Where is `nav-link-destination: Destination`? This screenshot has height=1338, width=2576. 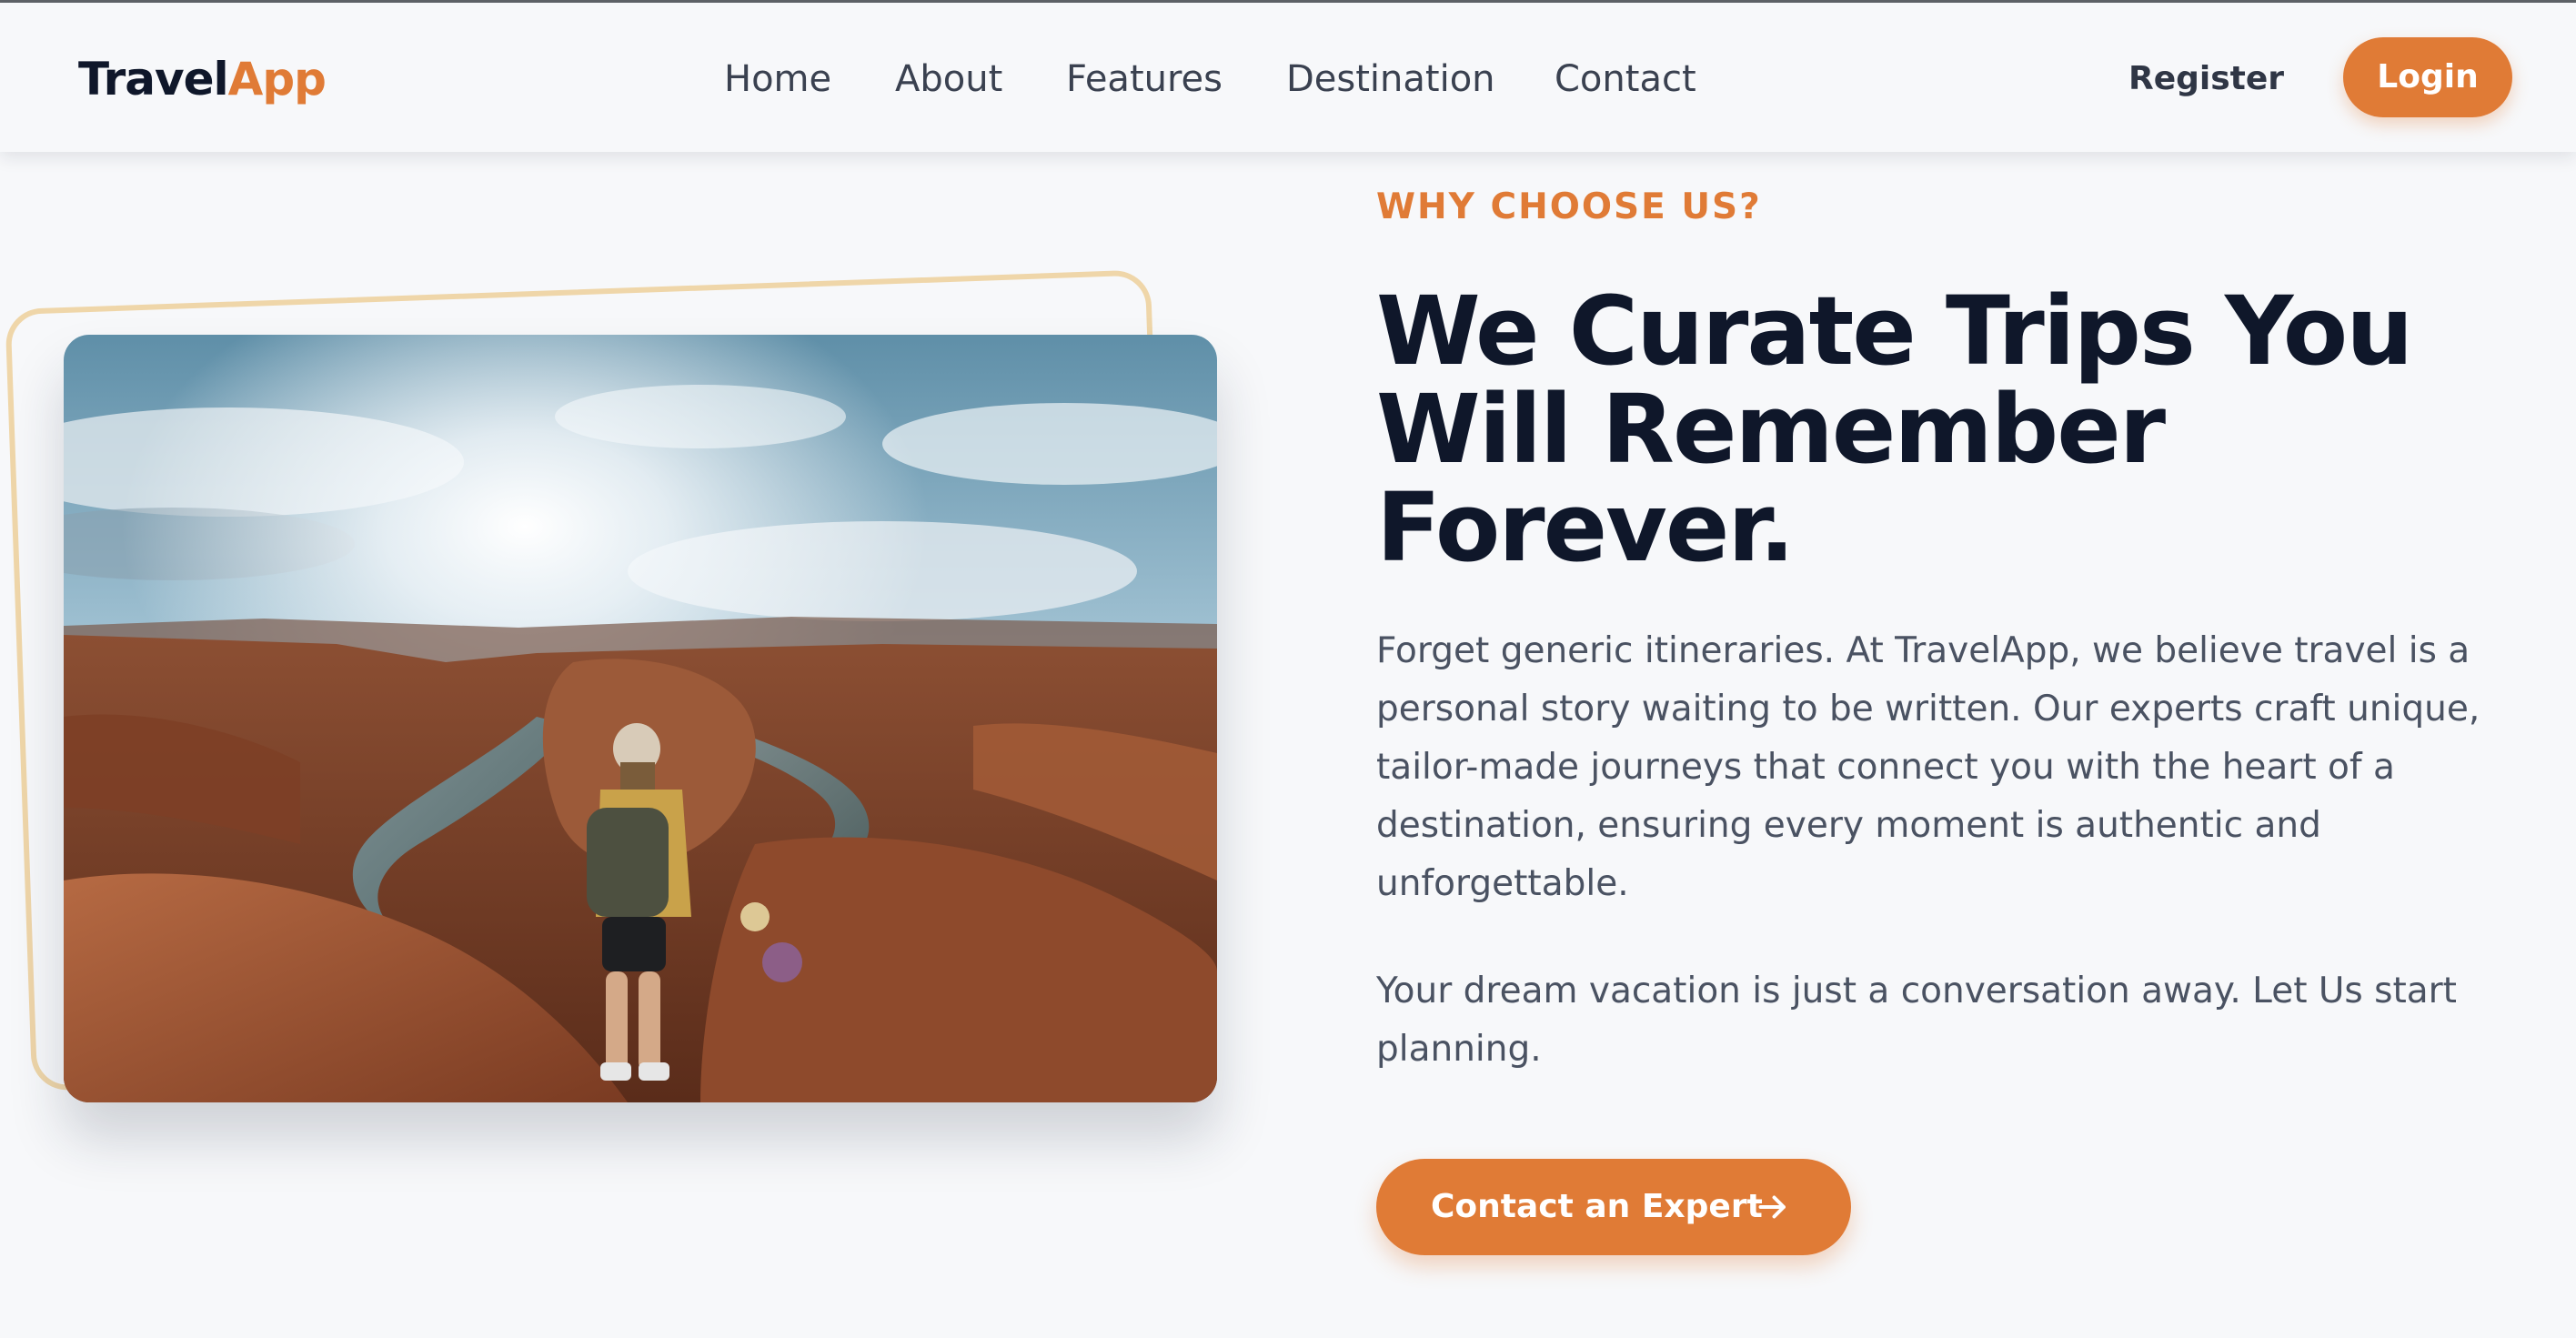 nav-link-destination: Destination is located at coordinates (1390, 79).